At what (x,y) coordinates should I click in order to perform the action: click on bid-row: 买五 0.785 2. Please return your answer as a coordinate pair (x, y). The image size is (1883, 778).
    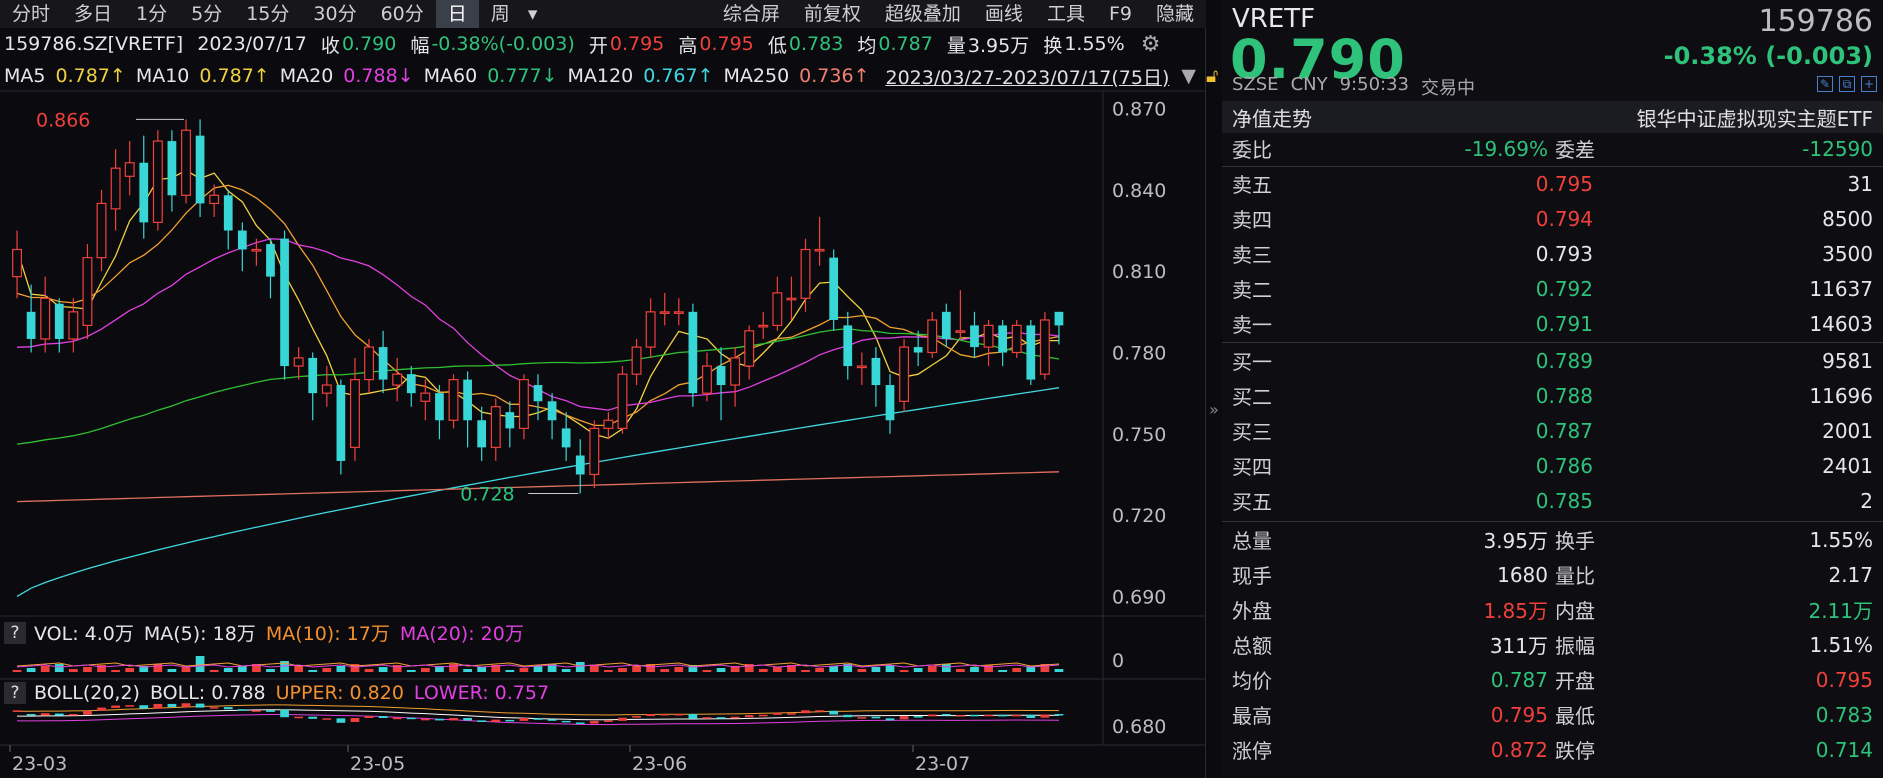
    Looking at the image, I should click on (1552, 500).